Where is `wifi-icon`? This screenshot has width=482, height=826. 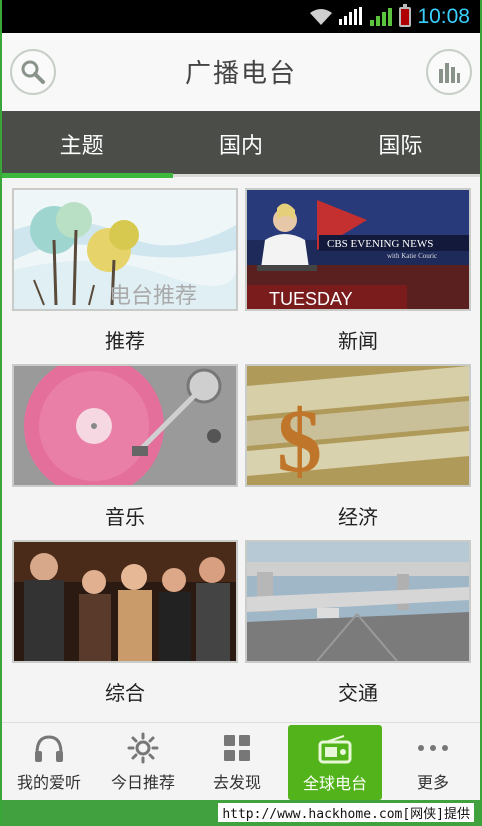
wifi-icon is located at coordinates (321, 16).